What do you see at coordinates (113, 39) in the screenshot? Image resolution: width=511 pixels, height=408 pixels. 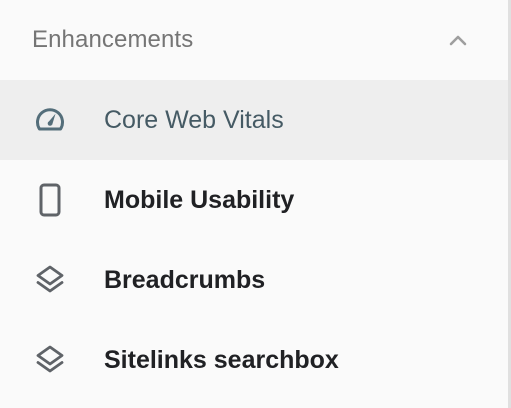 I see `section-title: Enhancements` at bounding box center [113, 39].